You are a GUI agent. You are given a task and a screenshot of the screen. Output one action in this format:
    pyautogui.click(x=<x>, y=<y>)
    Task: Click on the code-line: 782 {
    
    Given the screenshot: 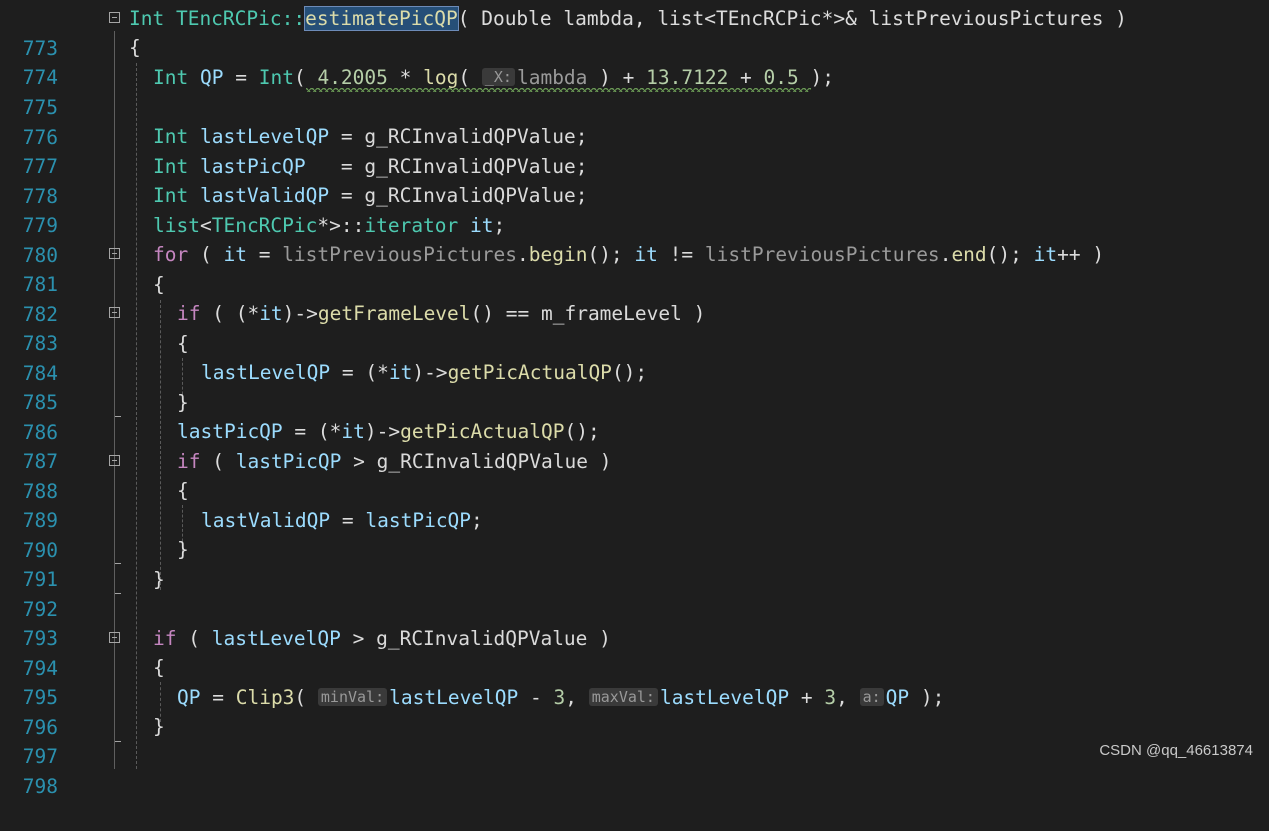 What is the action you would take?
    pyautogui.click(x=634, y=298)
    